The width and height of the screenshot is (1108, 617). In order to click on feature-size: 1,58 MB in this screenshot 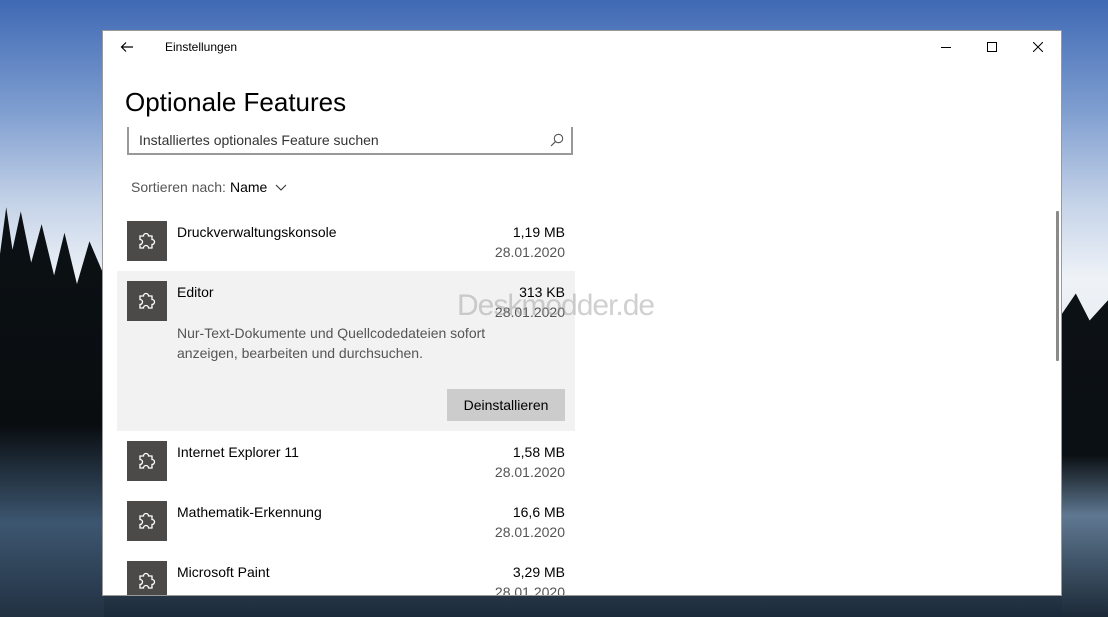, I will do `click(538, 452)`.